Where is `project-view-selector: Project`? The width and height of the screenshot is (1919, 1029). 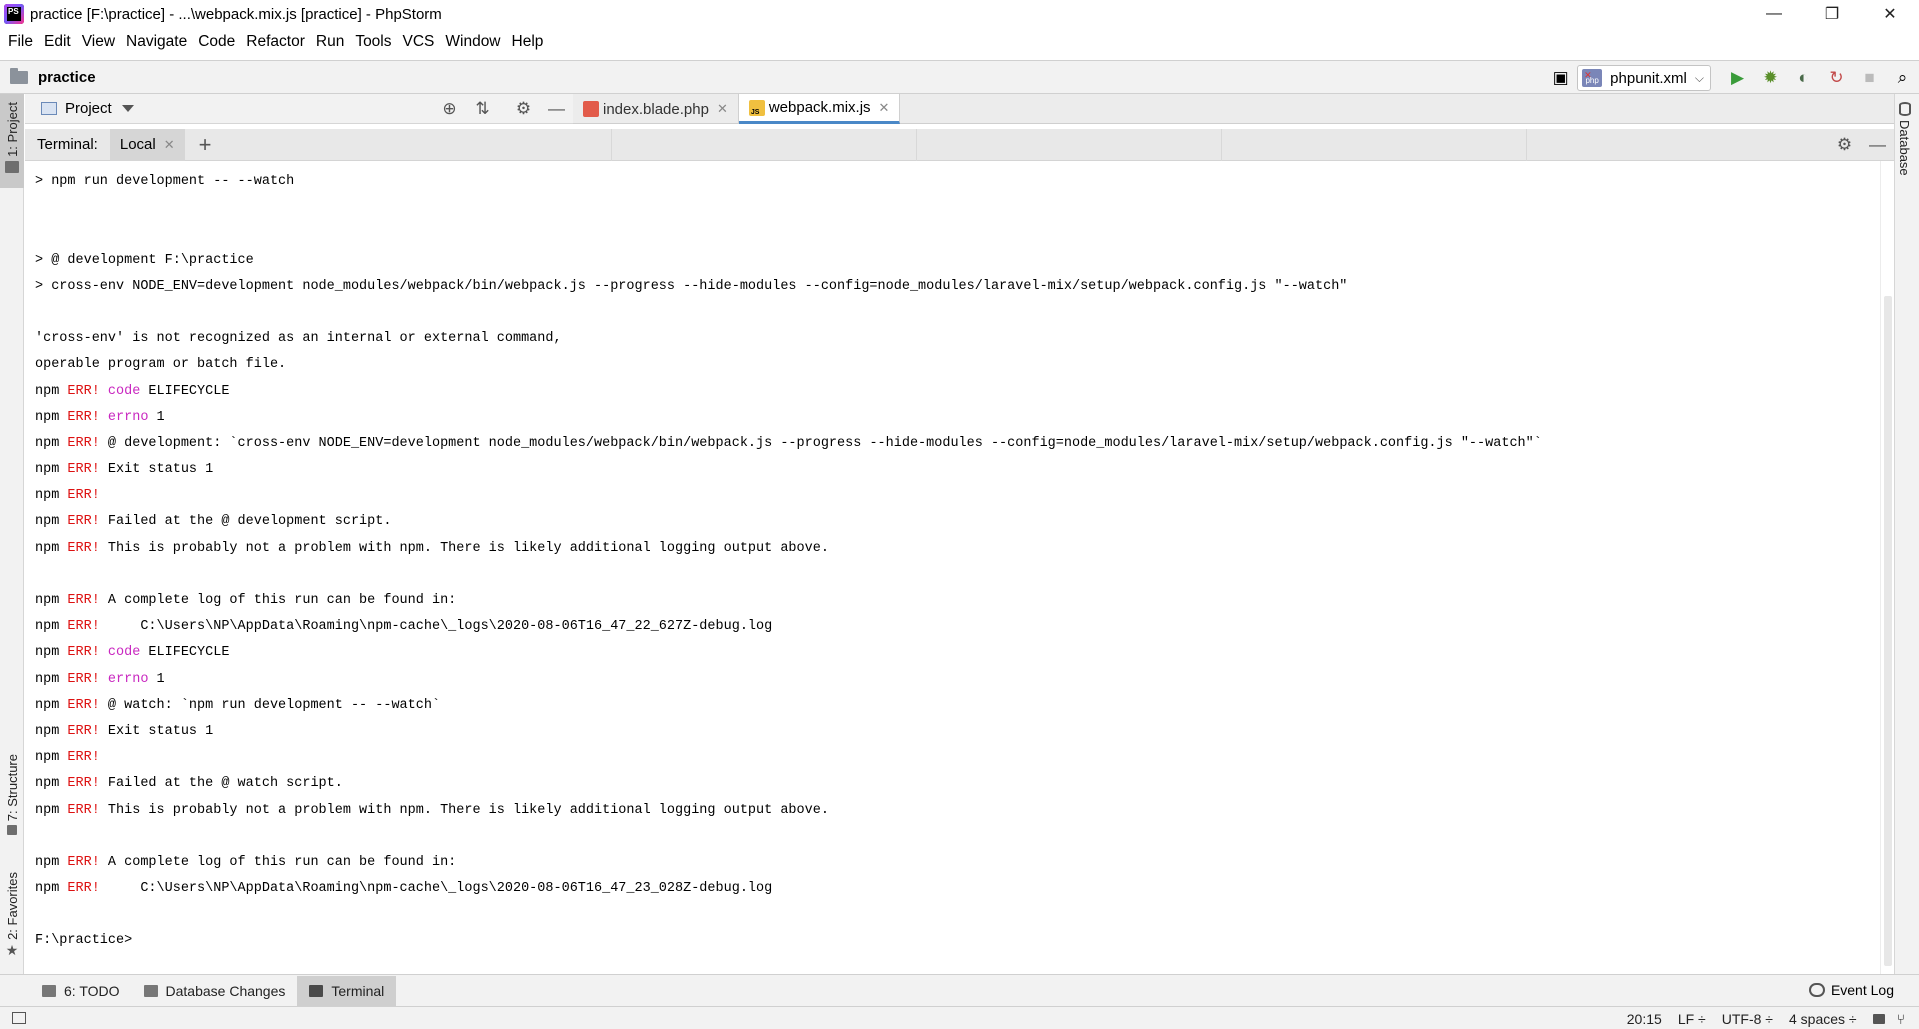
project-view-selector: Project is located at coordinates (88, 108).